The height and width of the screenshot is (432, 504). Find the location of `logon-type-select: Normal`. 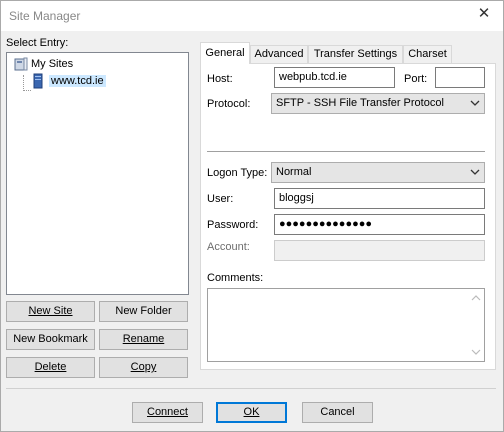

logon-type-select: Normal is located at coordinates (378, 172).